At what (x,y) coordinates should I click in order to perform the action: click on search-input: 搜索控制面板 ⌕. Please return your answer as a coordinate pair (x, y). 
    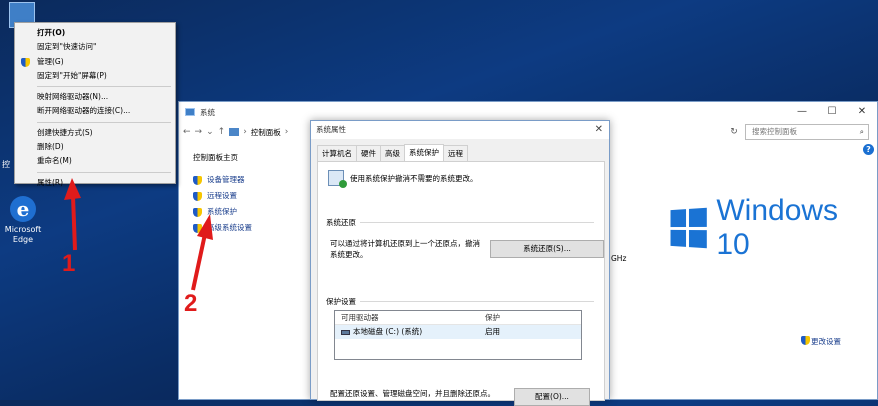
    Looking at the image, I should click on (807, 132).